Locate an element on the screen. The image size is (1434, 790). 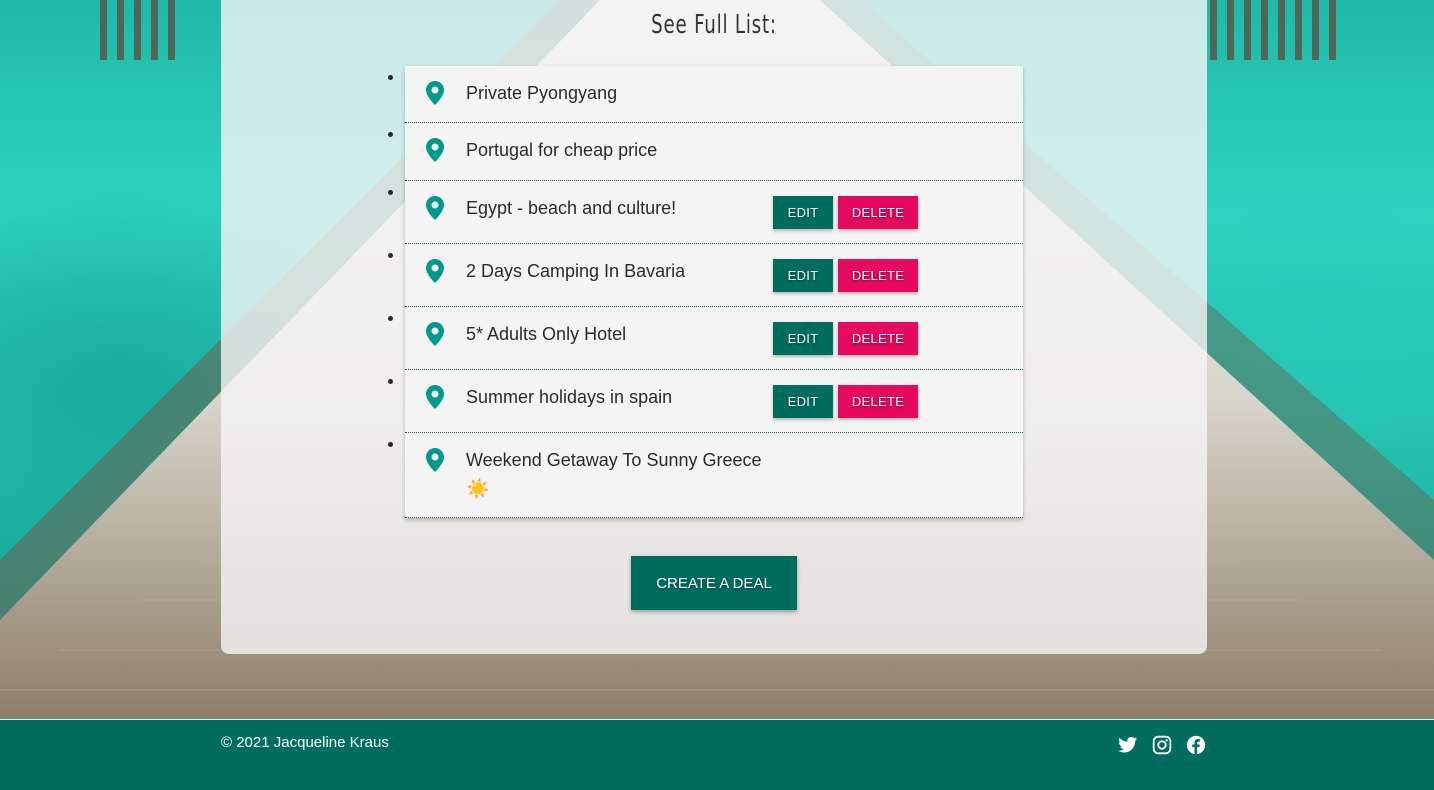
deal-list-item: Egypt - beach and culture! EditDelete is located at coordinates (714, 212).